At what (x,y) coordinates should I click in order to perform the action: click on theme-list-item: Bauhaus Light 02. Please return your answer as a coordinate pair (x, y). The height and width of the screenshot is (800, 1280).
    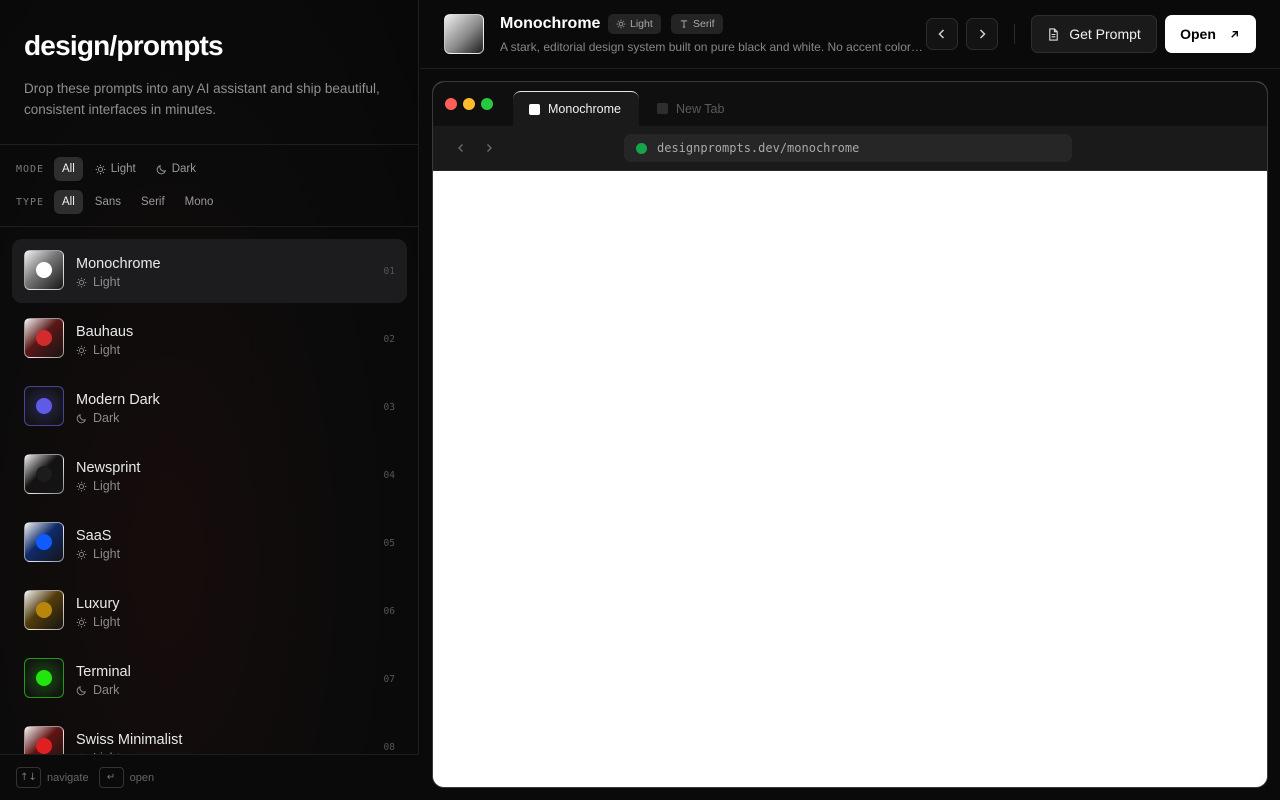
    Looking at the image, I should click on (209, 339).